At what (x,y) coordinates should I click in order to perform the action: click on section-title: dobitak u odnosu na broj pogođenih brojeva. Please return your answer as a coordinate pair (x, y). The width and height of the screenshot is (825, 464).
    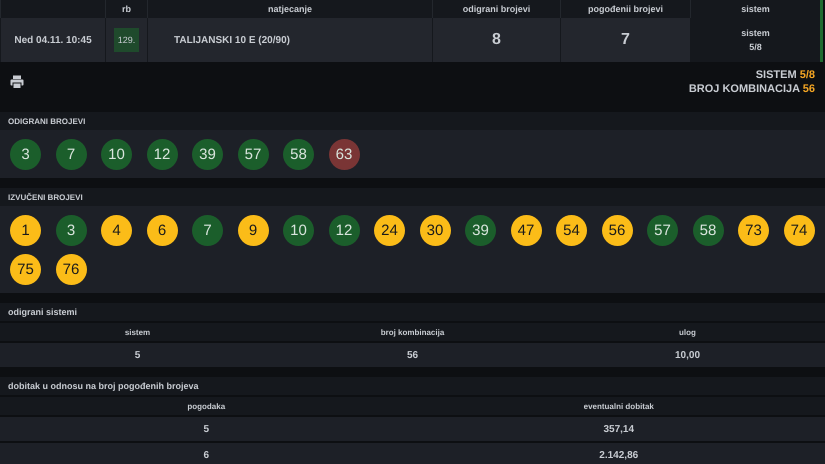
    Looking at the image, I should click on (103, 386).